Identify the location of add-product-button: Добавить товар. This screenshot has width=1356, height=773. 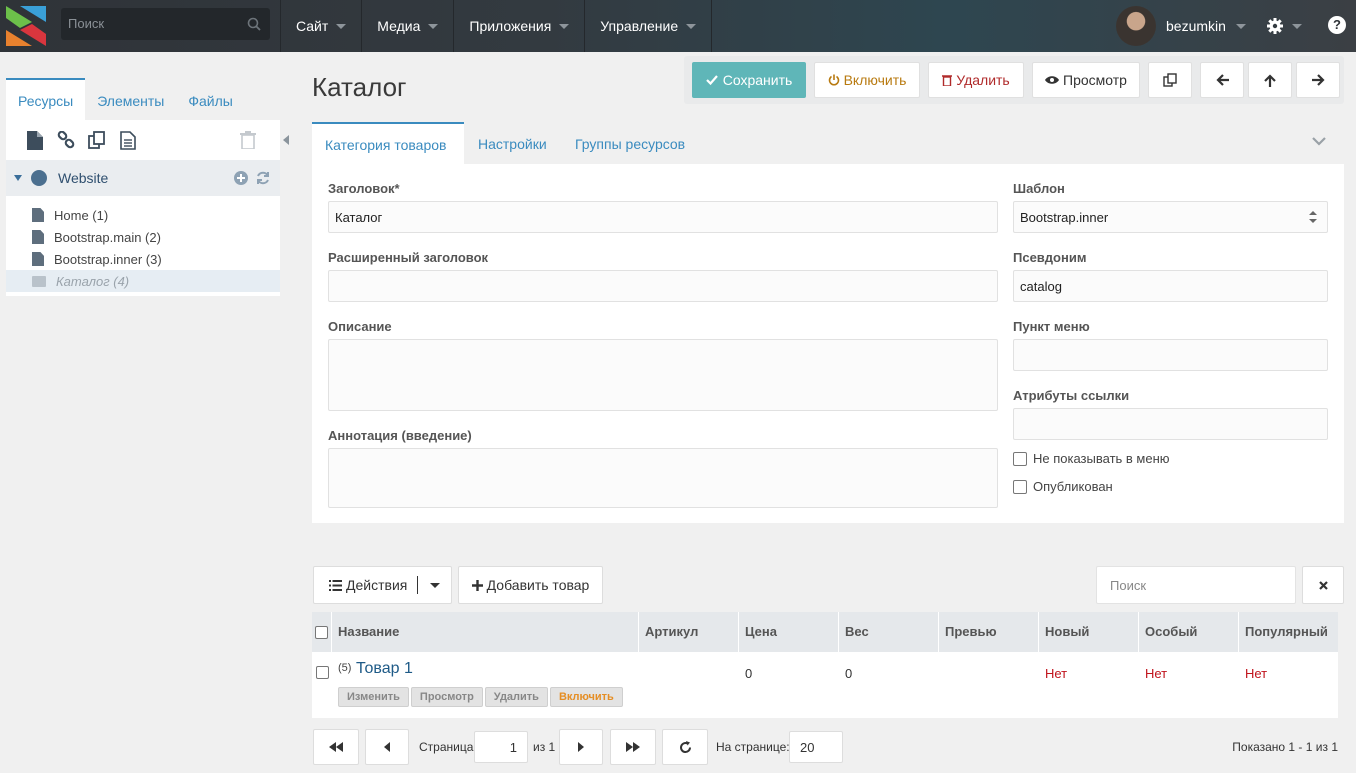
(530, 585).